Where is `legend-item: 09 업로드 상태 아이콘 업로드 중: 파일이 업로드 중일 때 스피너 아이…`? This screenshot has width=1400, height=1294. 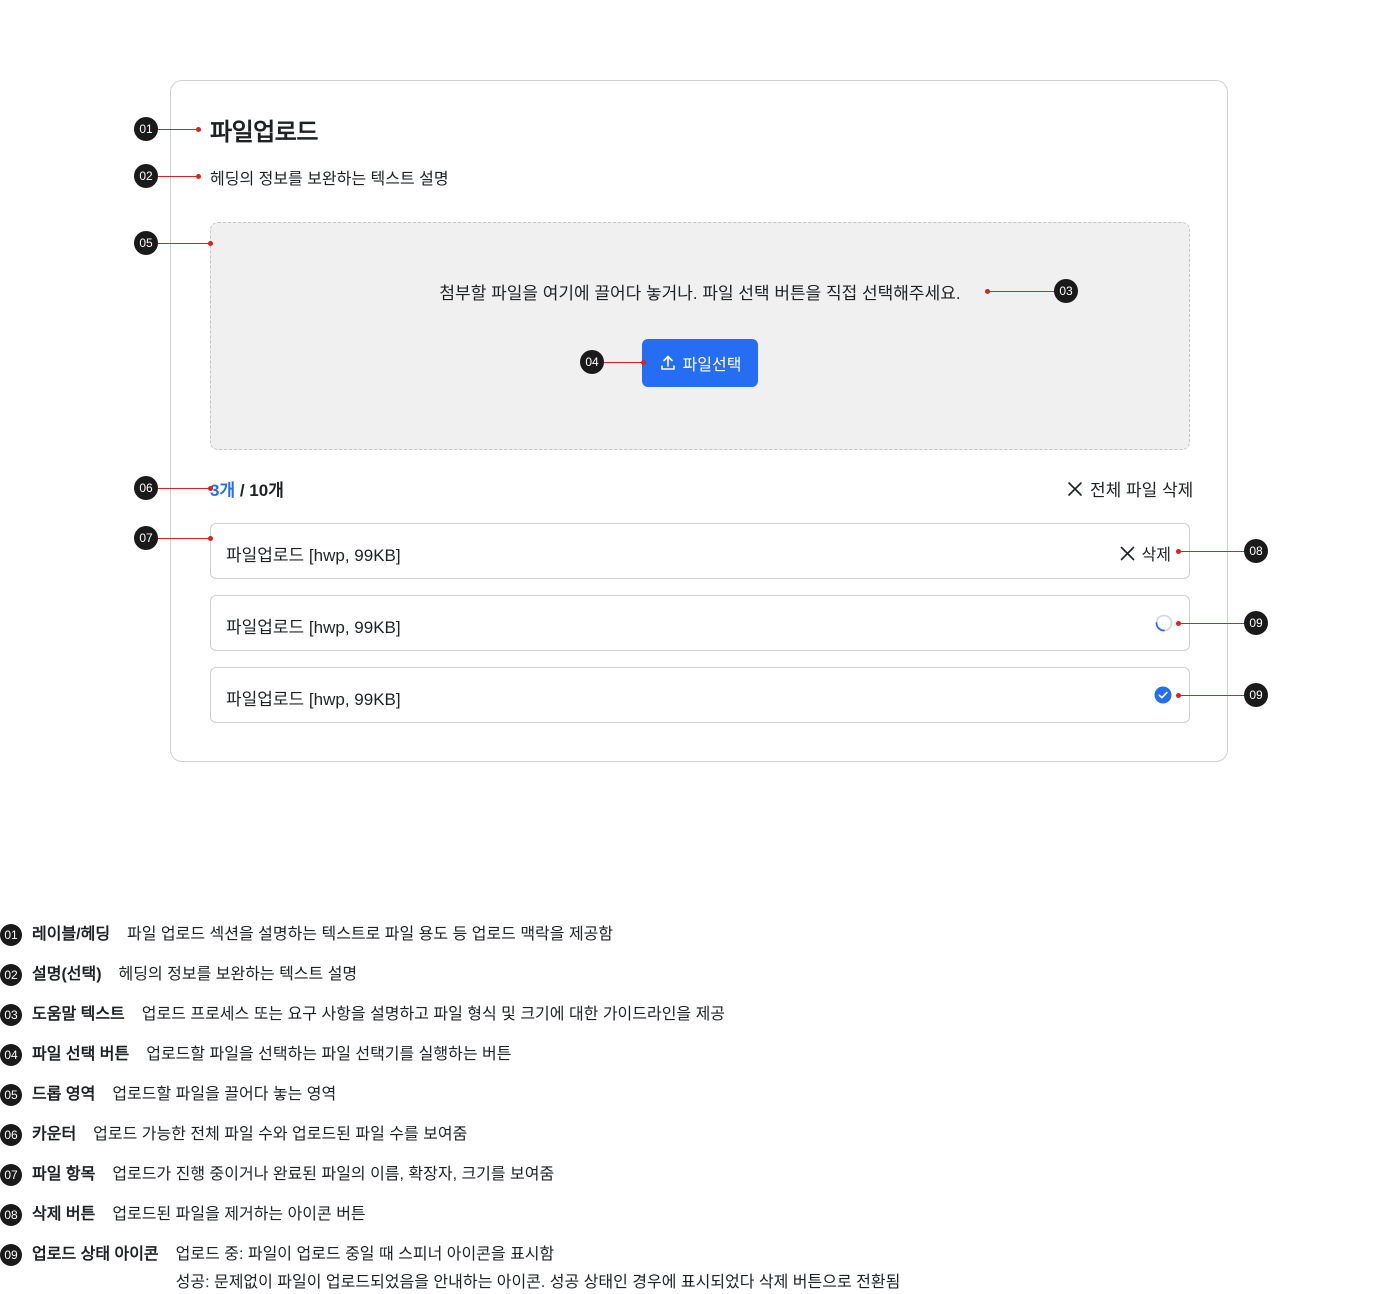
legend-item: 09 업로드 상태 아이콘 업로드 중: 파일이 업로드 중일 때 스피너 아이… is located at coordinates (450, 1269).